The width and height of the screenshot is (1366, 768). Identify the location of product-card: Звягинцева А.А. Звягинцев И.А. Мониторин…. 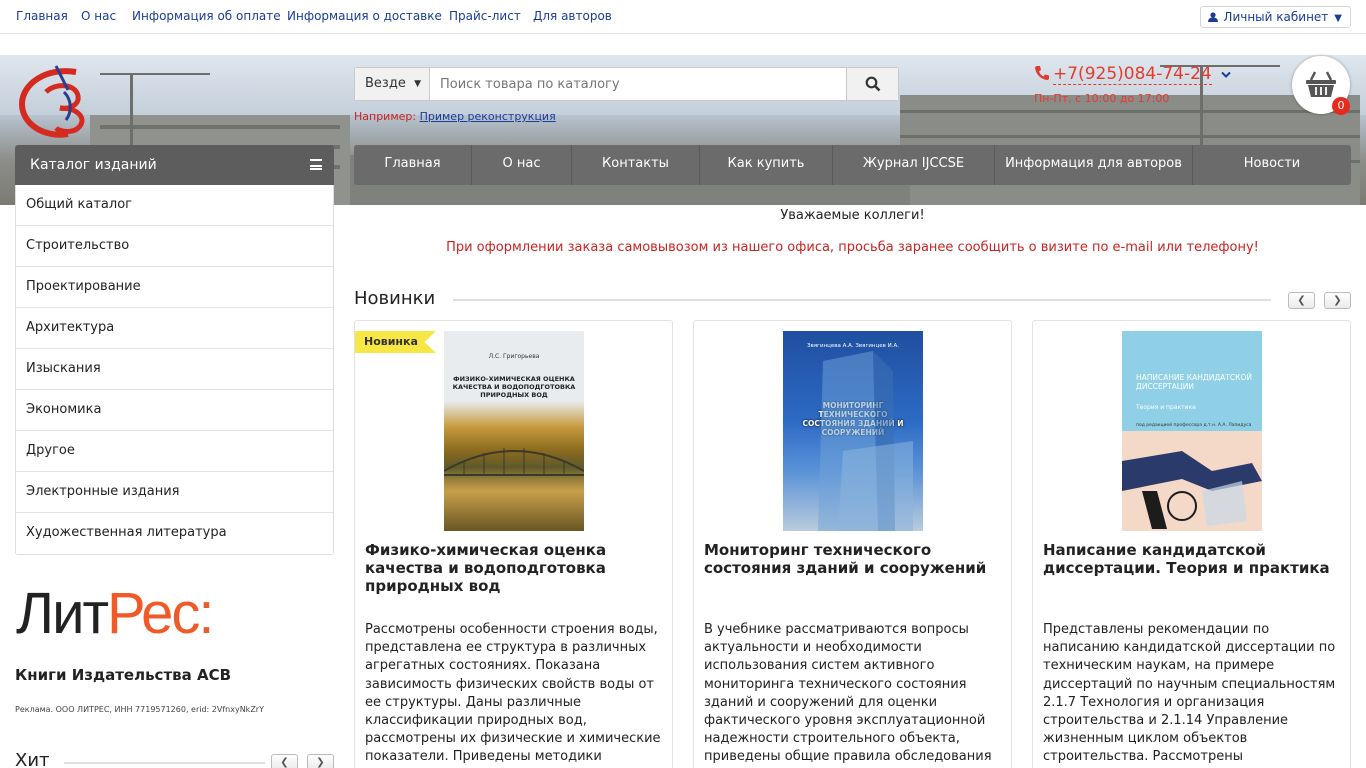
(852, 544).